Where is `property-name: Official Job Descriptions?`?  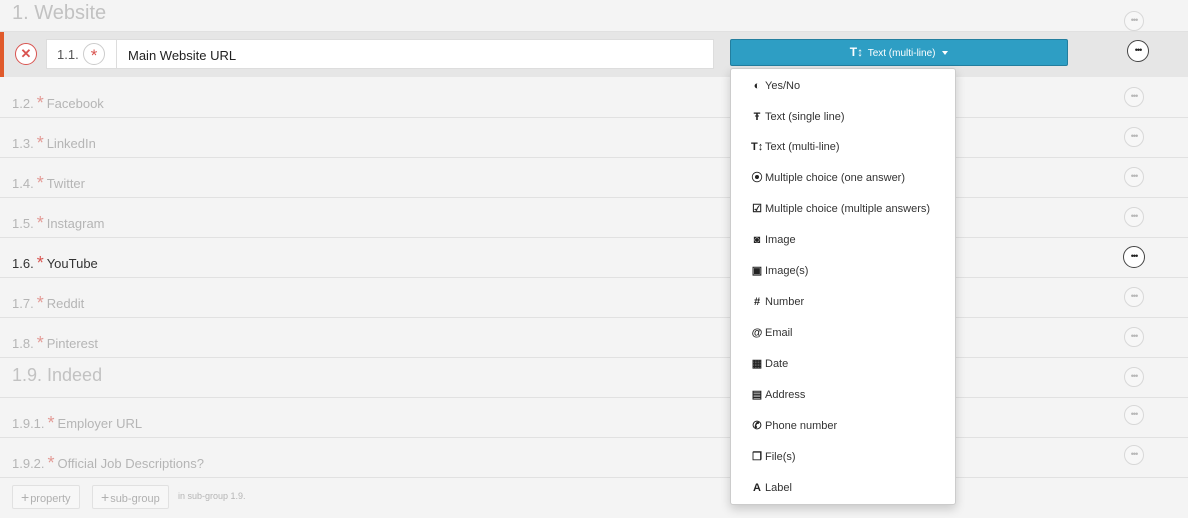 property-name: Official Job Descriptions? is located at coordinates (130, 463).